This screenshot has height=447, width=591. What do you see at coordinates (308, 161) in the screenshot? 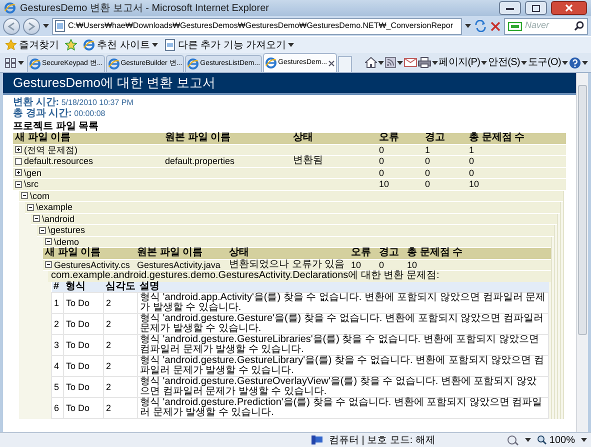
I see `table-cell-text: 변환됨` at bounding box center [308, 161].